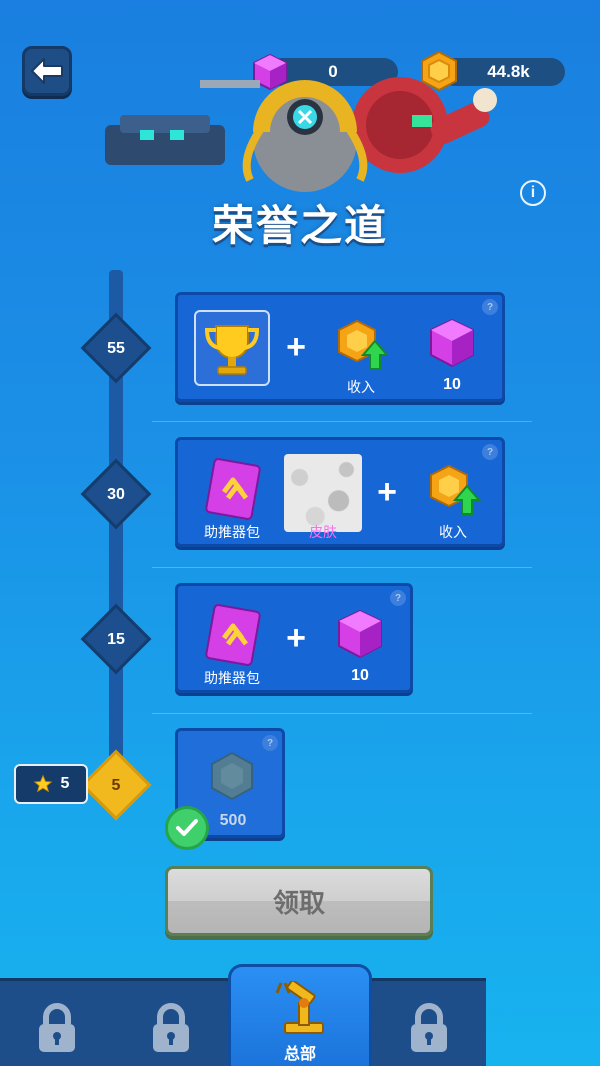 The width and height of the screenshot is (600, 1066). What do you see at coordinates (232, 776) in the screenshot?
I see `coin-icon` at bounding box center [232, 776].